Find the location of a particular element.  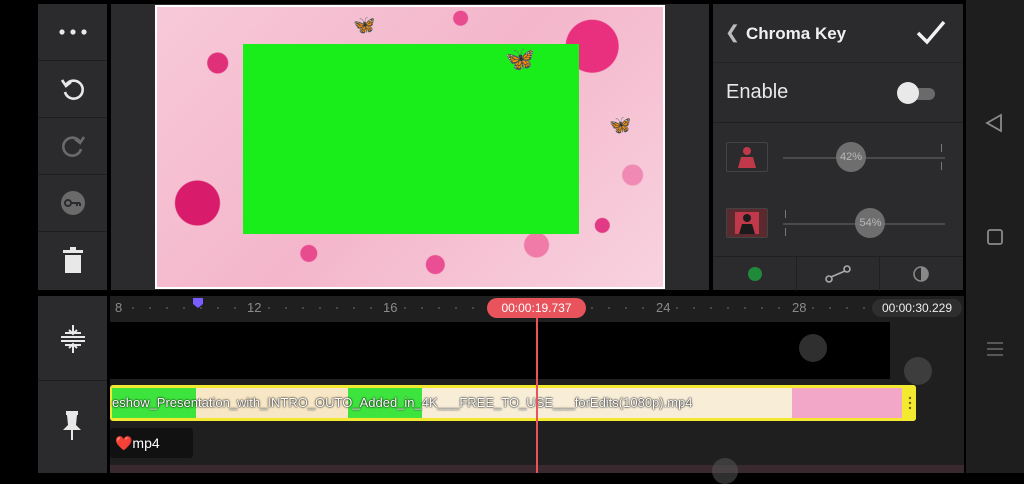

trash-icon is located at coordinates (72, 260).